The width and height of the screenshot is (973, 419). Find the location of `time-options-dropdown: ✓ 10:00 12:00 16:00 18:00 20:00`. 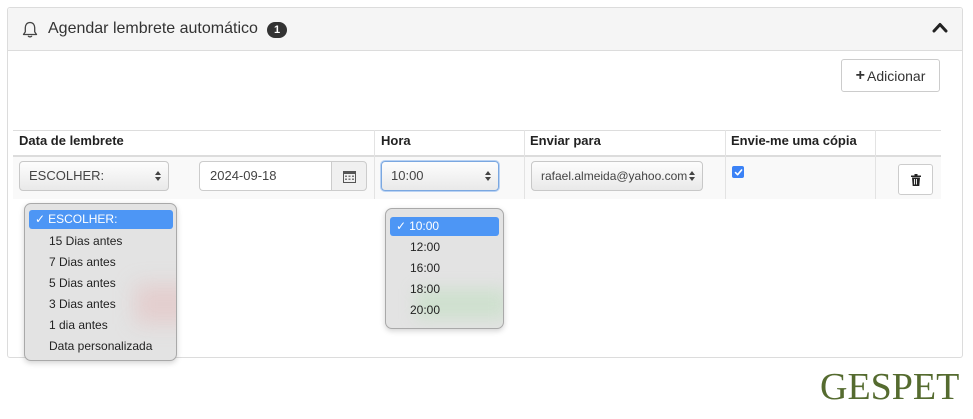

time-options-dropdown: ✓ 10:00 12:00 16:00 18:00 20:00 is located at coordinates (444, 268).